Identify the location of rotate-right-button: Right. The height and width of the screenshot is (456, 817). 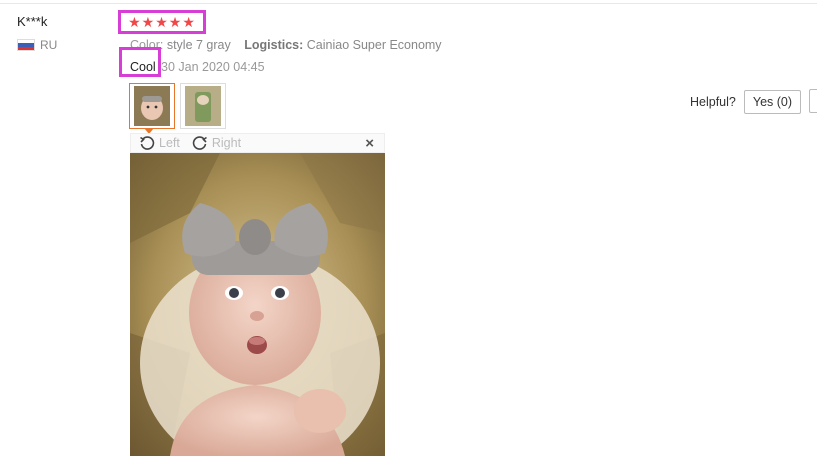
(216, 143).